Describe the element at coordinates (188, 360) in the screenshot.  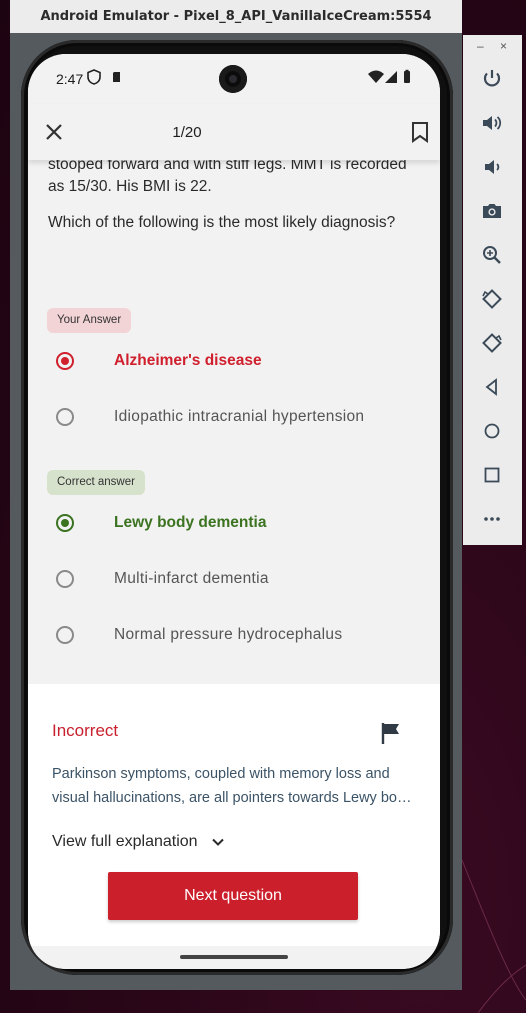
I see `option-label: Alzheimer's disease` at that location.